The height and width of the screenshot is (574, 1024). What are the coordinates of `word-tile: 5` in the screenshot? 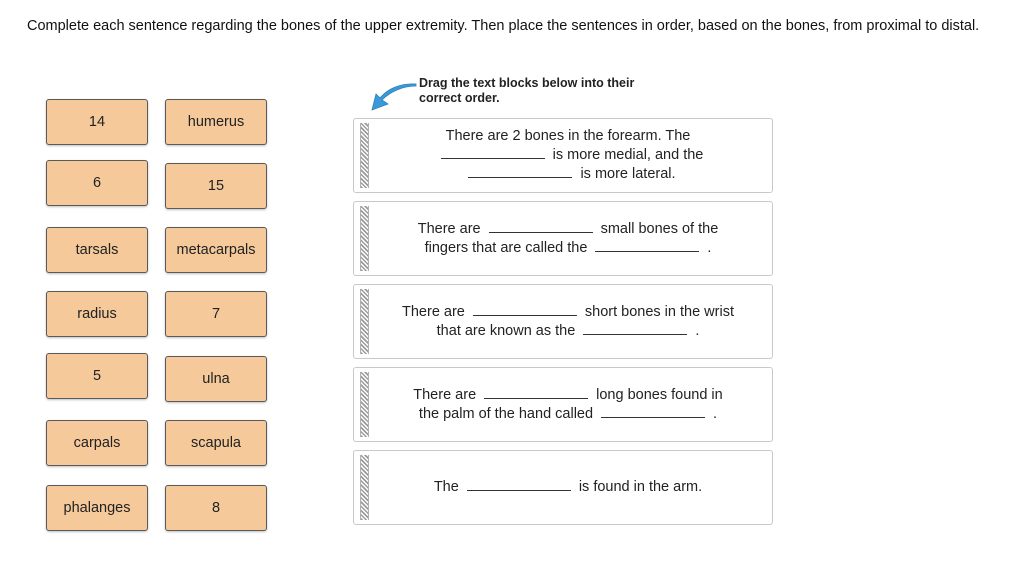 It's located at (97, 376).